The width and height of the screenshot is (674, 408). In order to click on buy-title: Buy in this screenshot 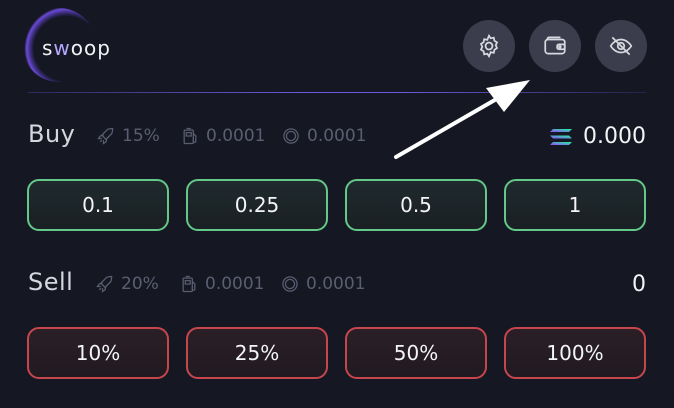, I will do `click(52, 134)`.